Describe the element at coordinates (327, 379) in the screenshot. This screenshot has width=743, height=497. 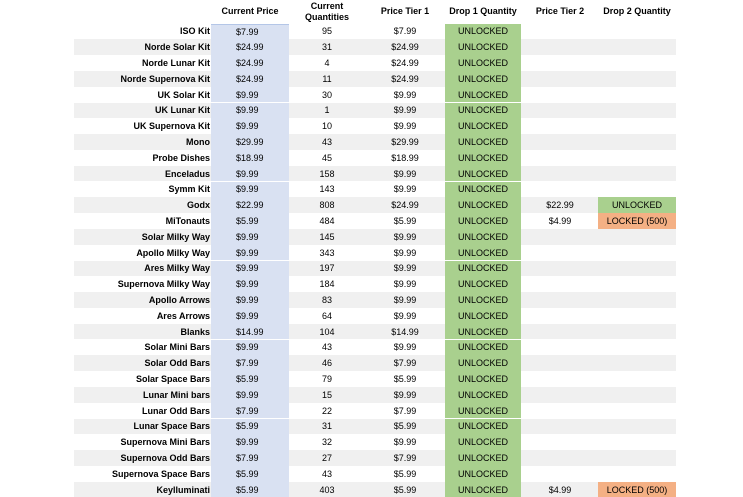
I see `current-quantity-cell: 79` at that location.